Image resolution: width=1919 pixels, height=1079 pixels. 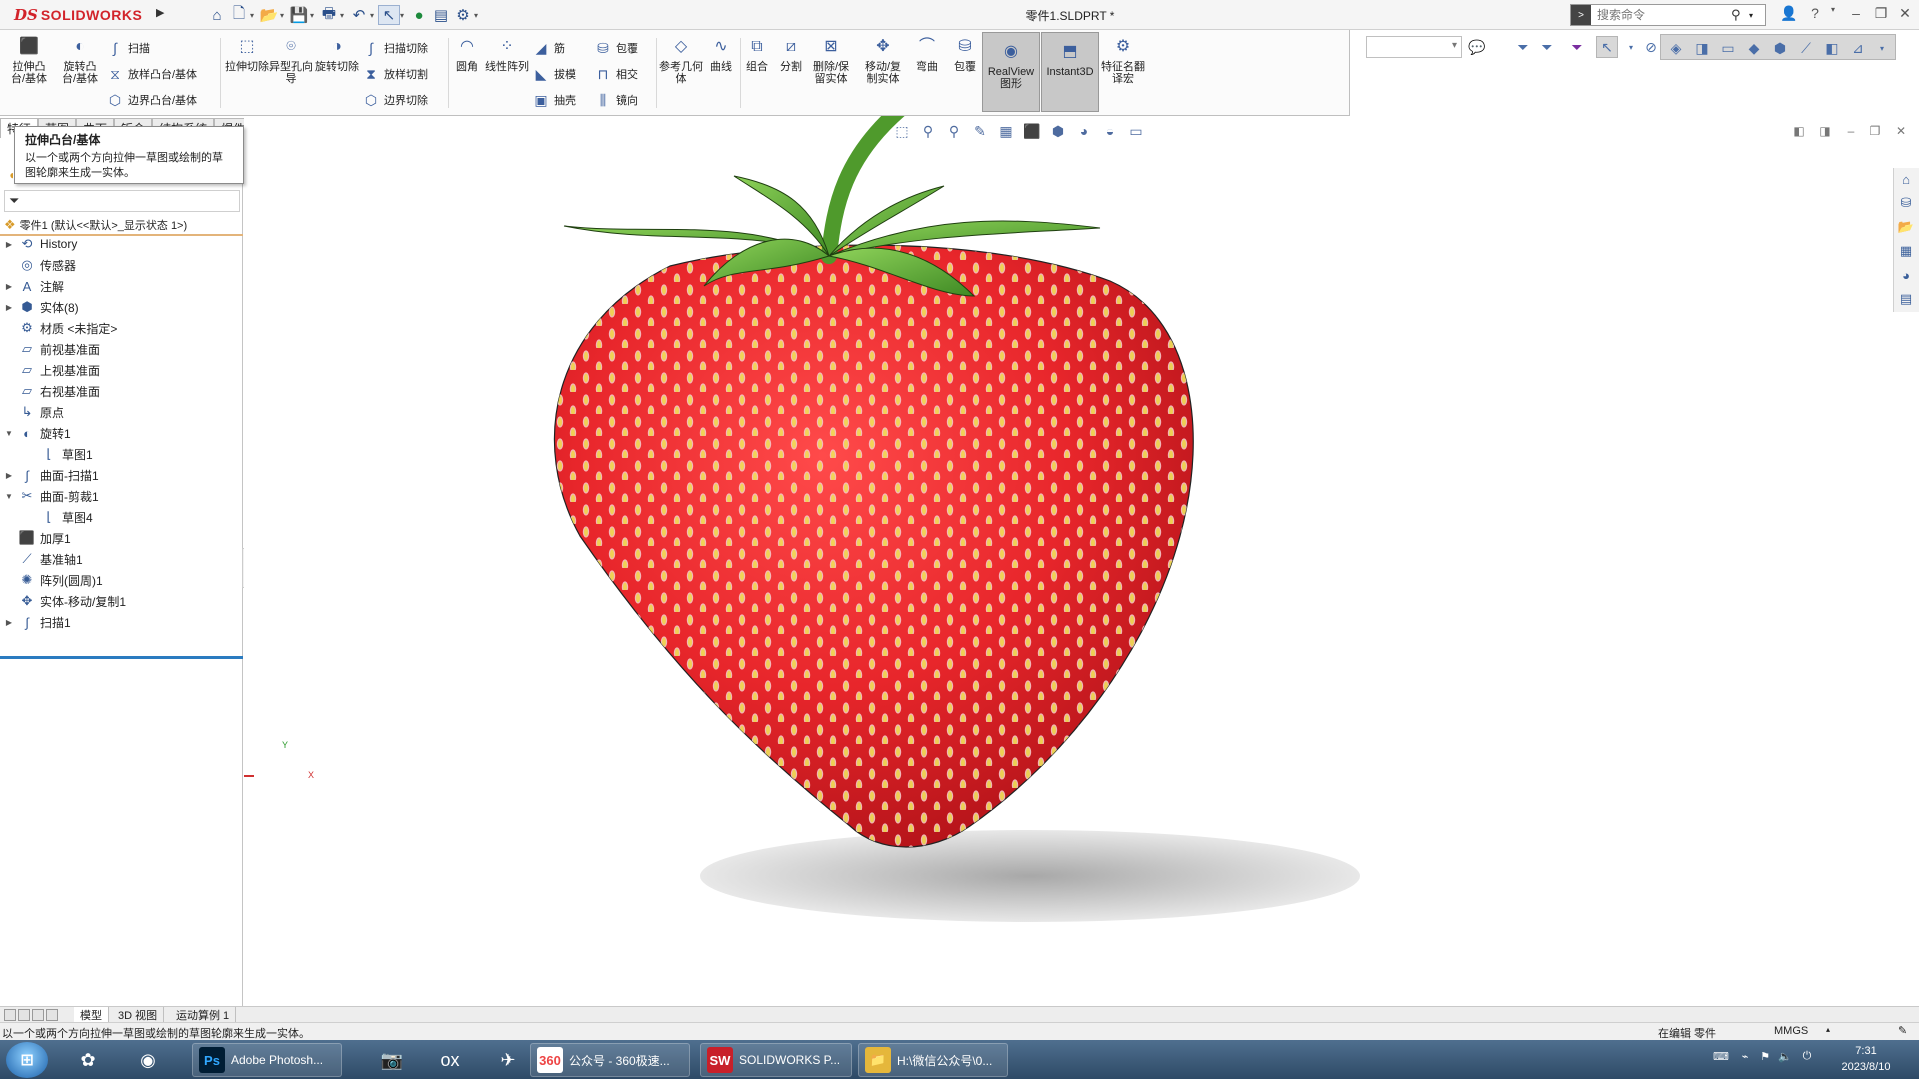 I want to click on wrap-button: ⛁ 包覆, so click(x=616, y=48).